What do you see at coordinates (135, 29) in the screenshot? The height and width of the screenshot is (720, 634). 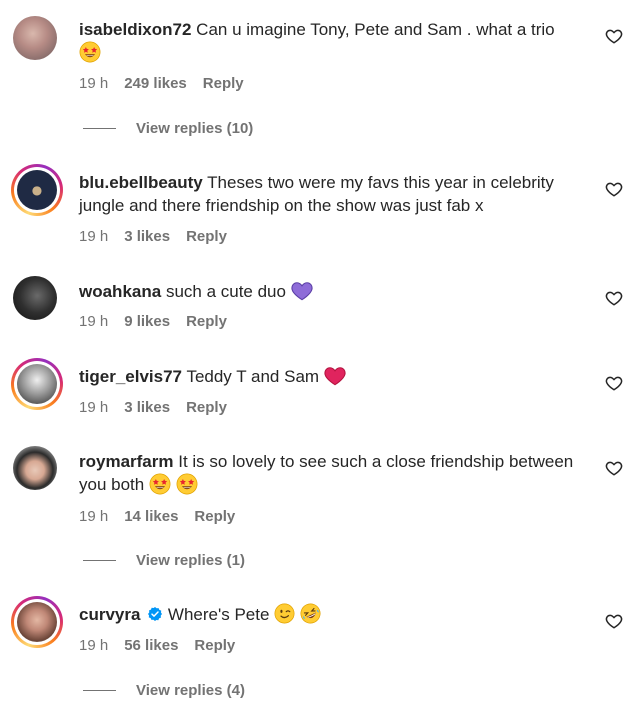 I see `comment-username: isabeldixon72` at bounding box center [135, 29].